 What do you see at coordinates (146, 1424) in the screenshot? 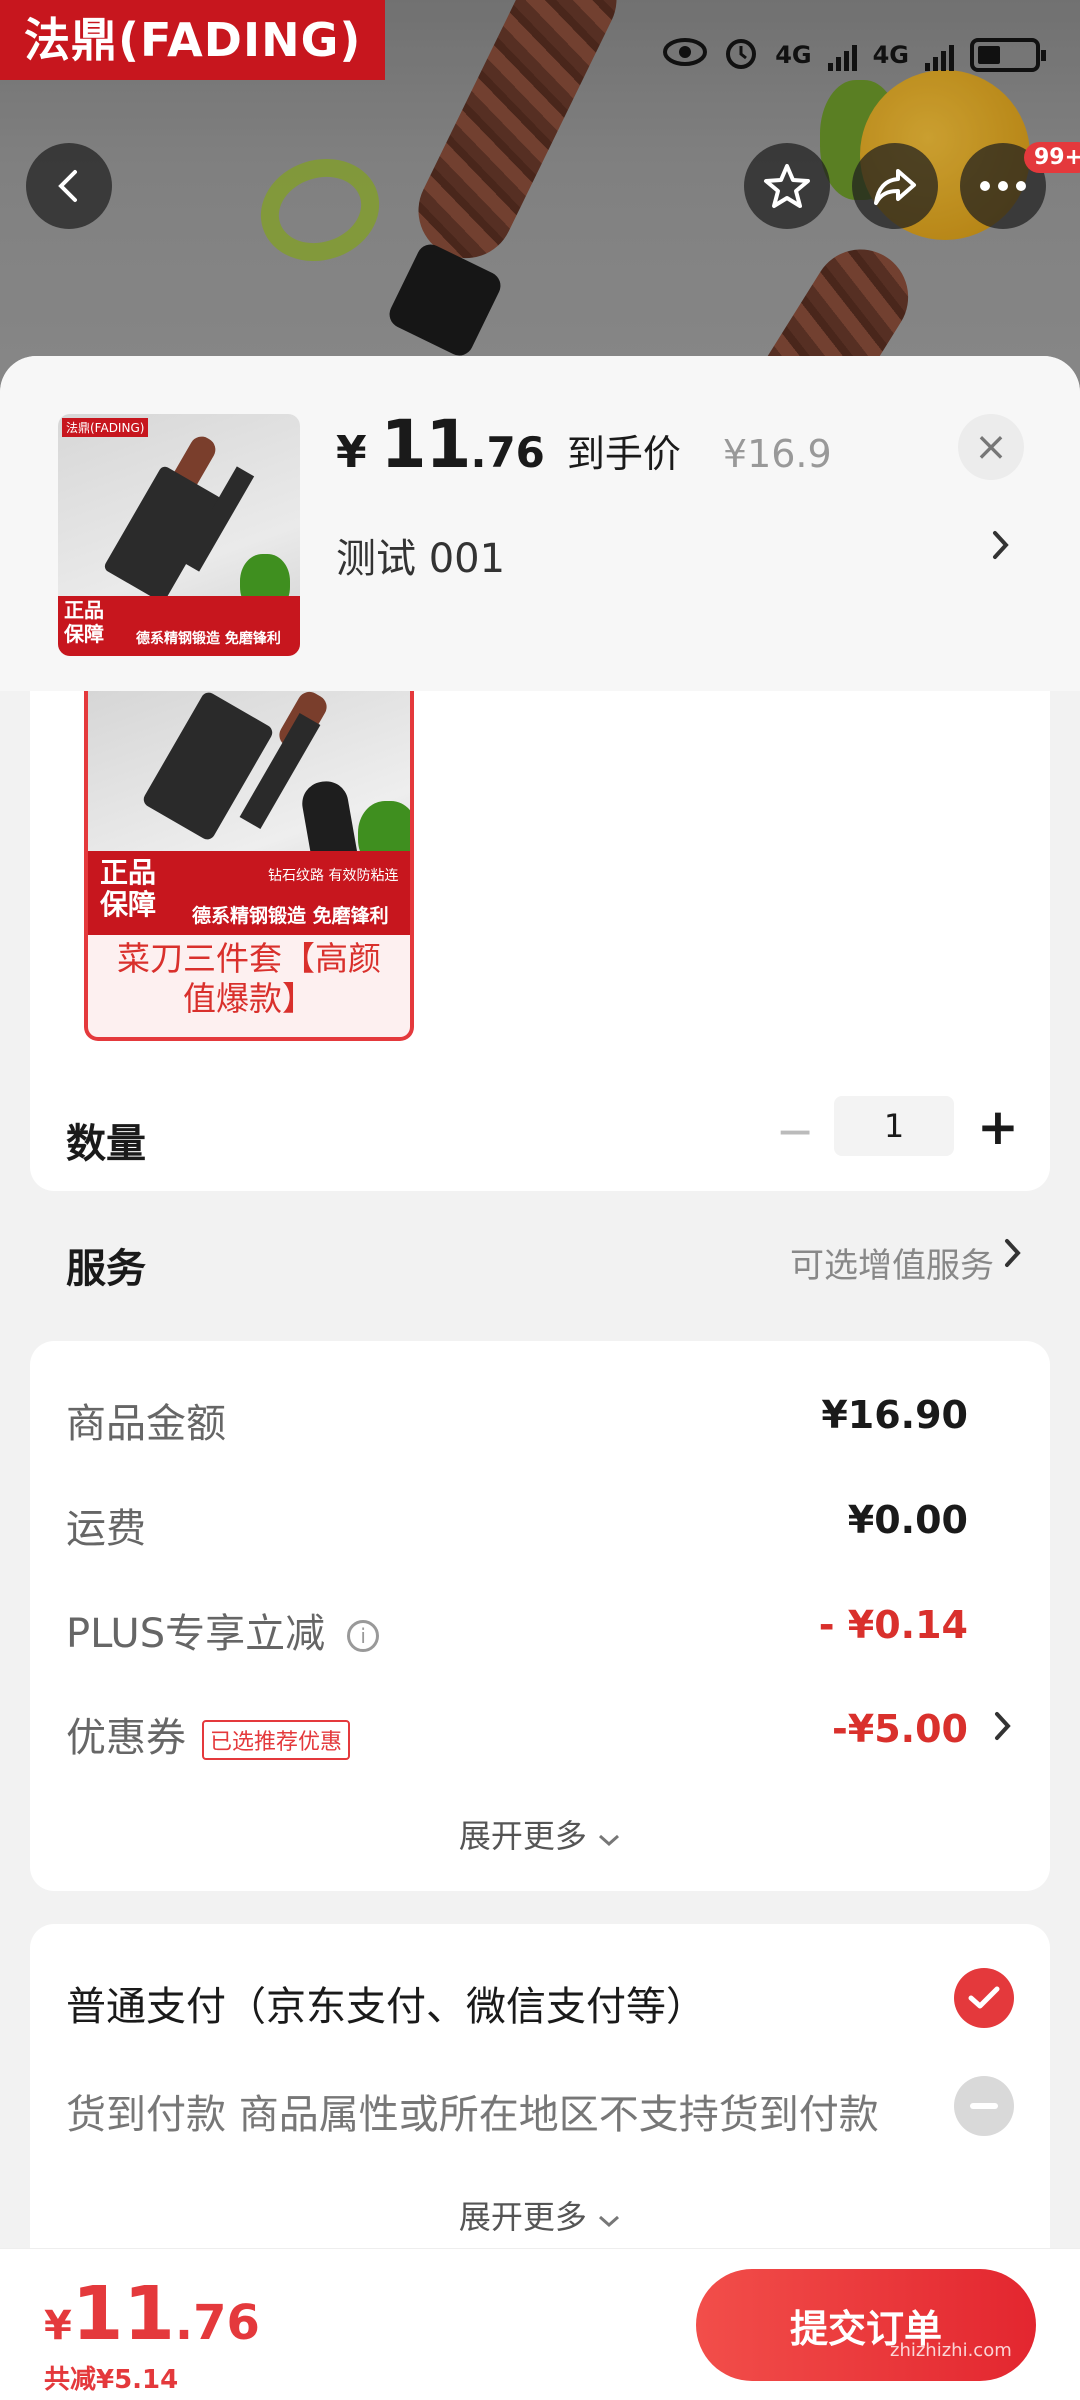
I see `goods-amount-label: 商品金额` at bounding box center [146, 1424].